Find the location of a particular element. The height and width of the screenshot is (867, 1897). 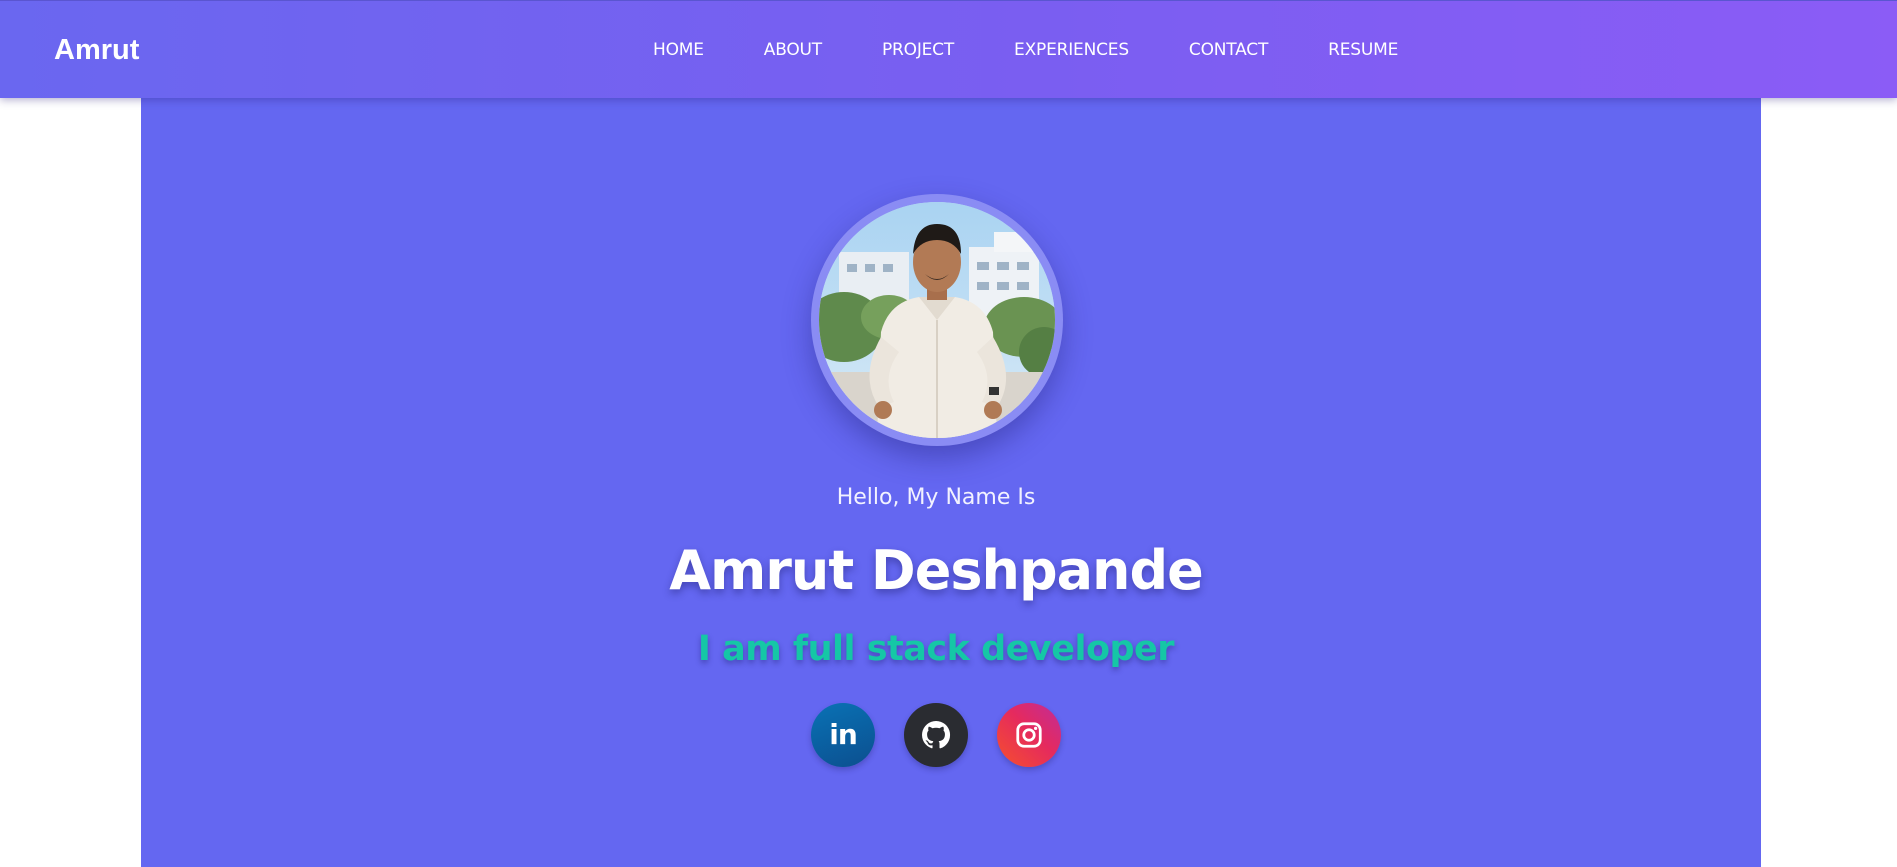

nav-item-about: ABOUT is located at coordinates (793, 50).